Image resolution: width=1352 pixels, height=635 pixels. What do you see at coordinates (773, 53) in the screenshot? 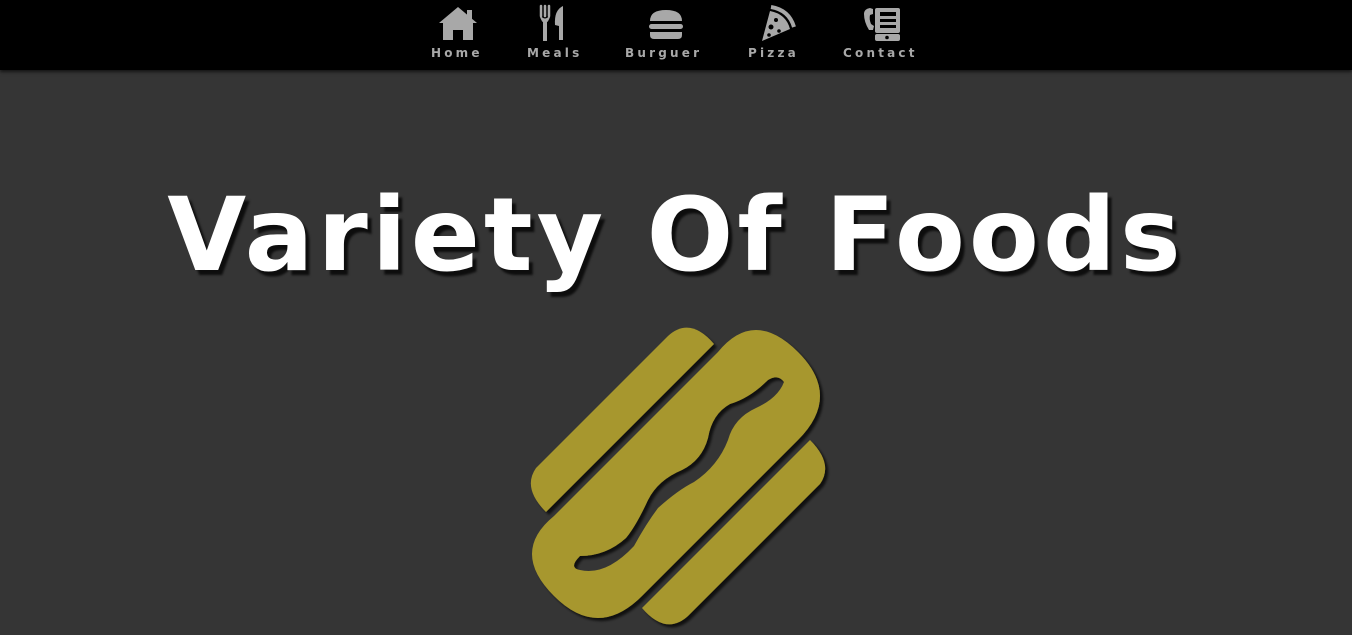
I see `nav-item-label: Pizza` at bounding box center [773, 53].